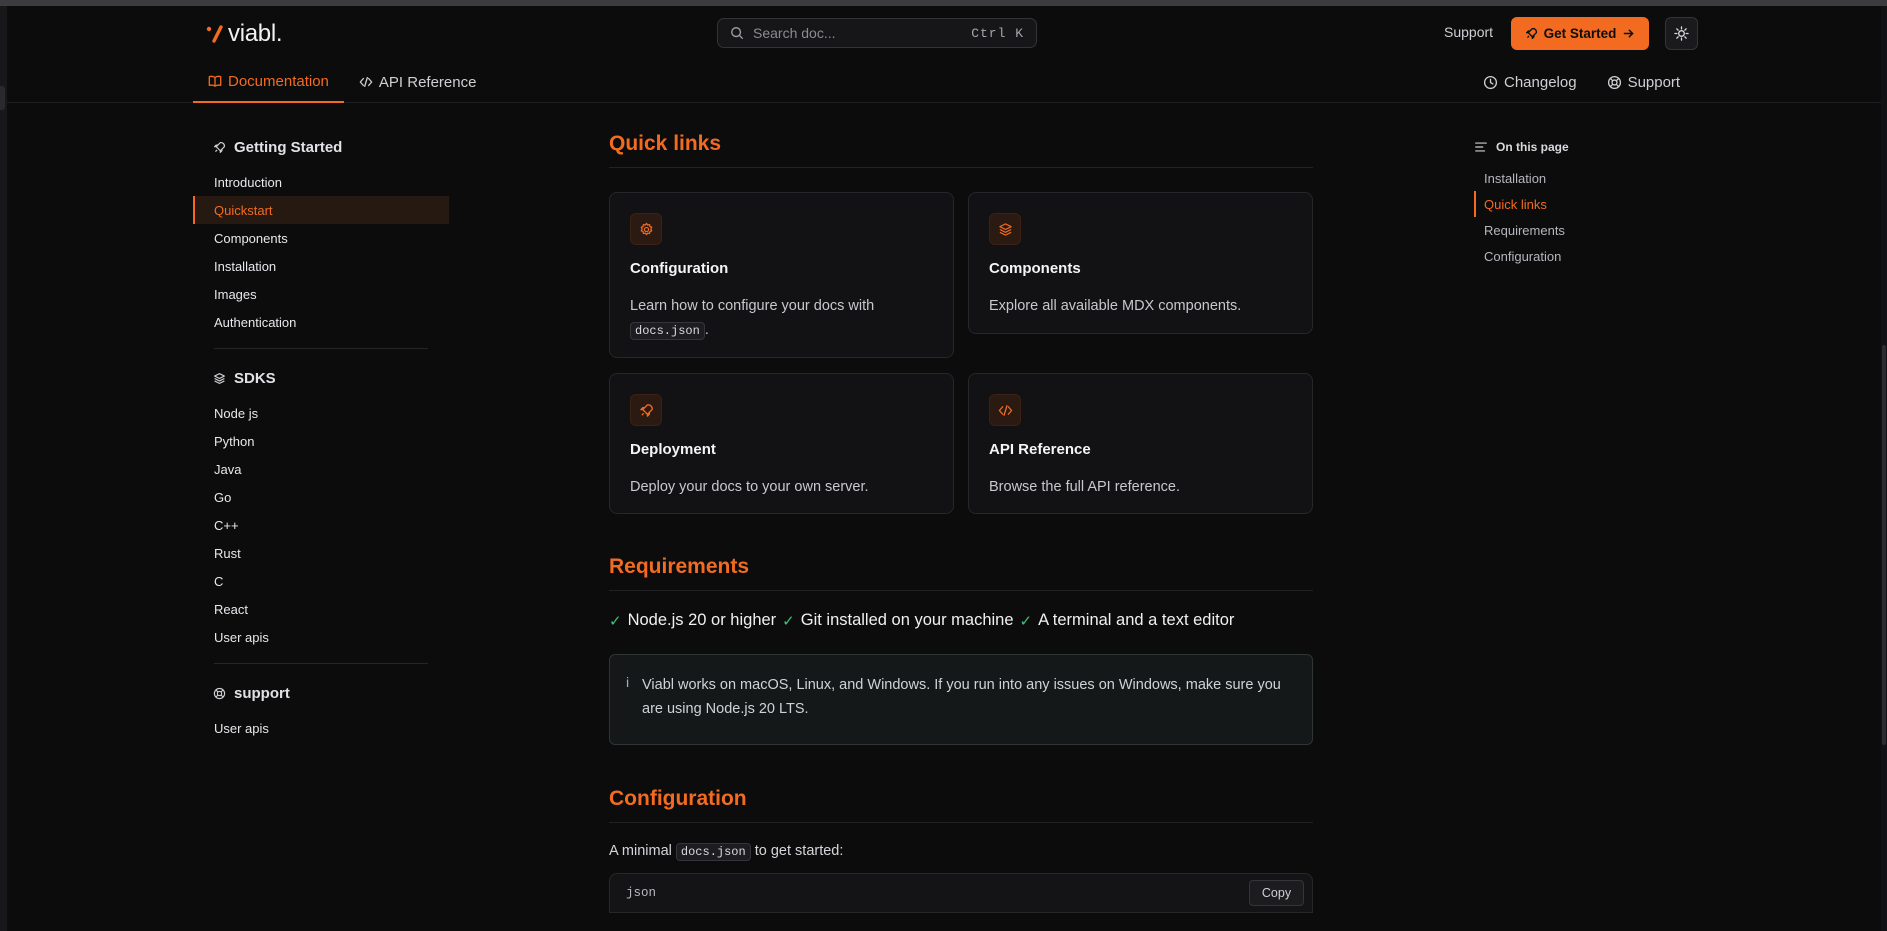  I want to click on code-language-label: json, so click(641, 893).